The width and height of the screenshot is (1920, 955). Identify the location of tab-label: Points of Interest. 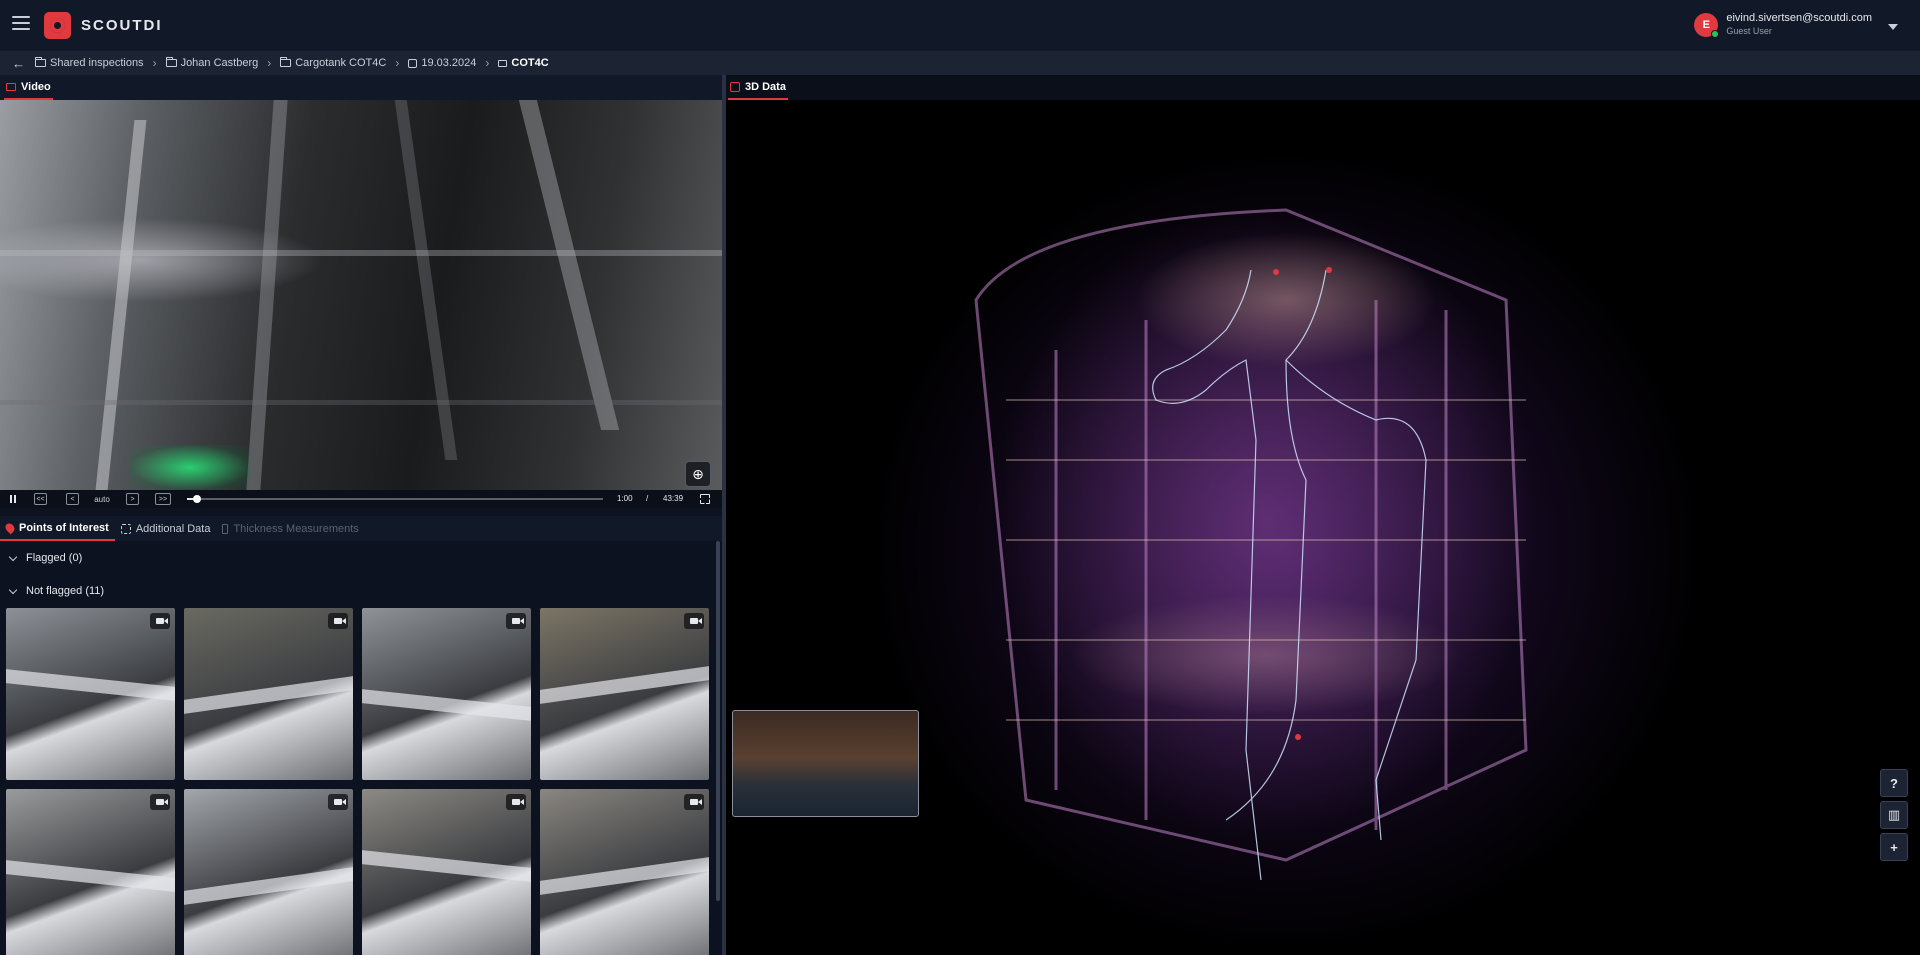
(64, 527).